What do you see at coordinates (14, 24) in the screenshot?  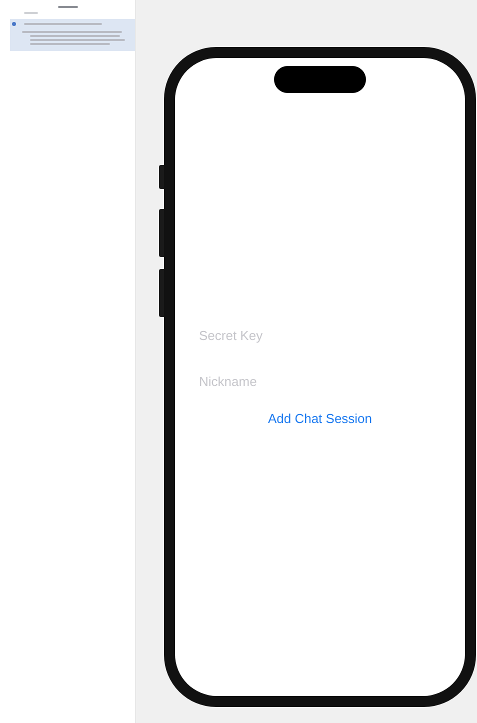 I see `dot-icon` at bounding box center [14, 24].